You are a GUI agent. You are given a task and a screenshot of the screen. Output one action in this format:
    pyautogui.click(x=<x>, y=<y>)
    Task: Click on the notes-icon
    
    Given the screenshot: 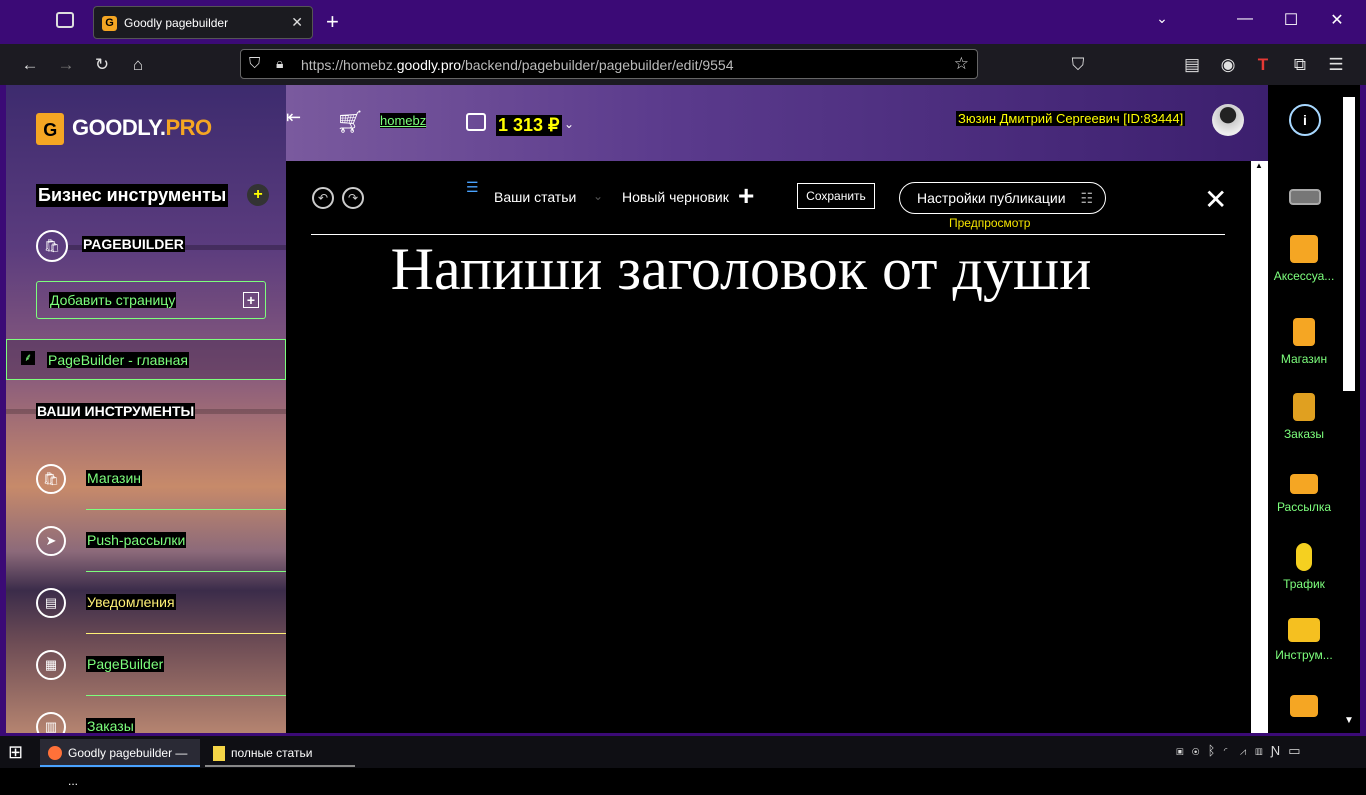 What is the action you would take?
    pyautogui.click(x=219, y=753)
    